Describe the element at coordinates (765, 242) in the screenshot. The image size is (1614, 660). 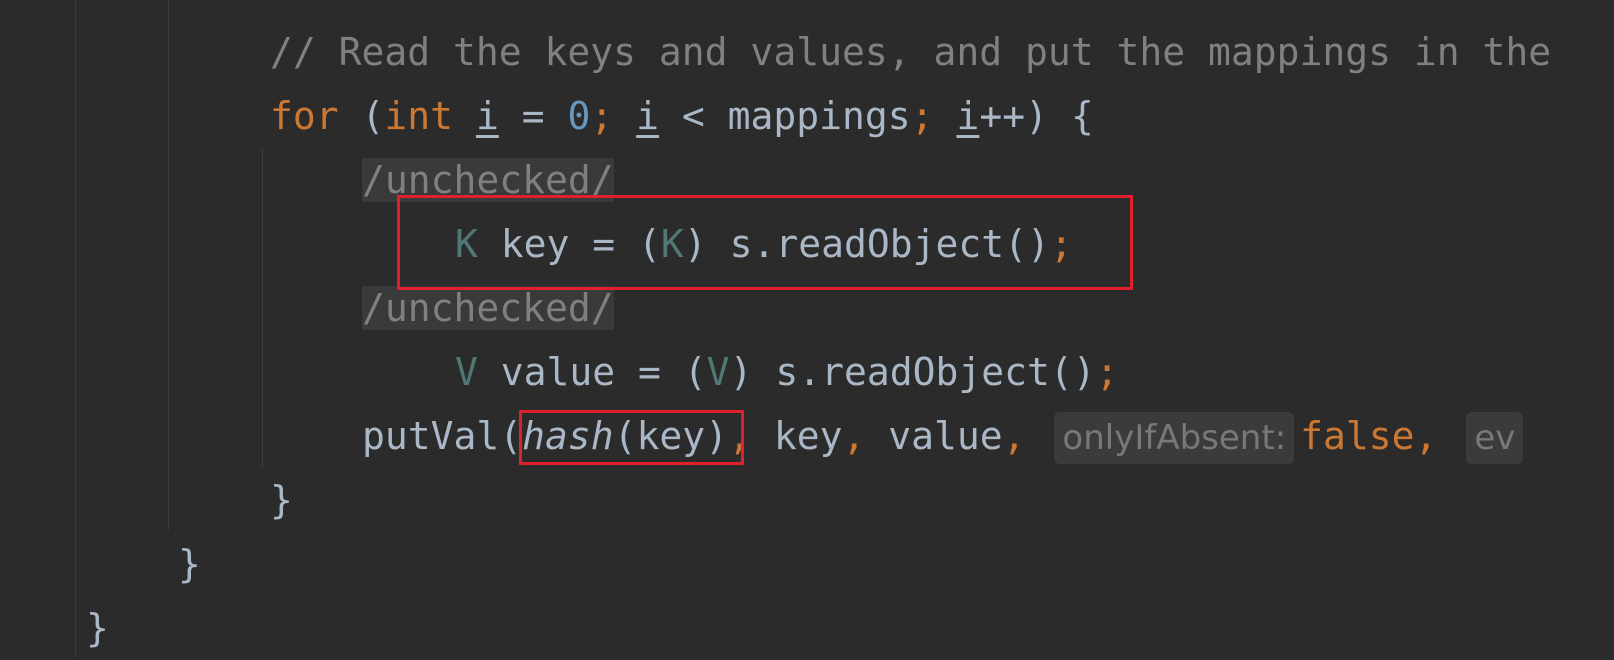
I see `highlight-box-key-line` at that location.